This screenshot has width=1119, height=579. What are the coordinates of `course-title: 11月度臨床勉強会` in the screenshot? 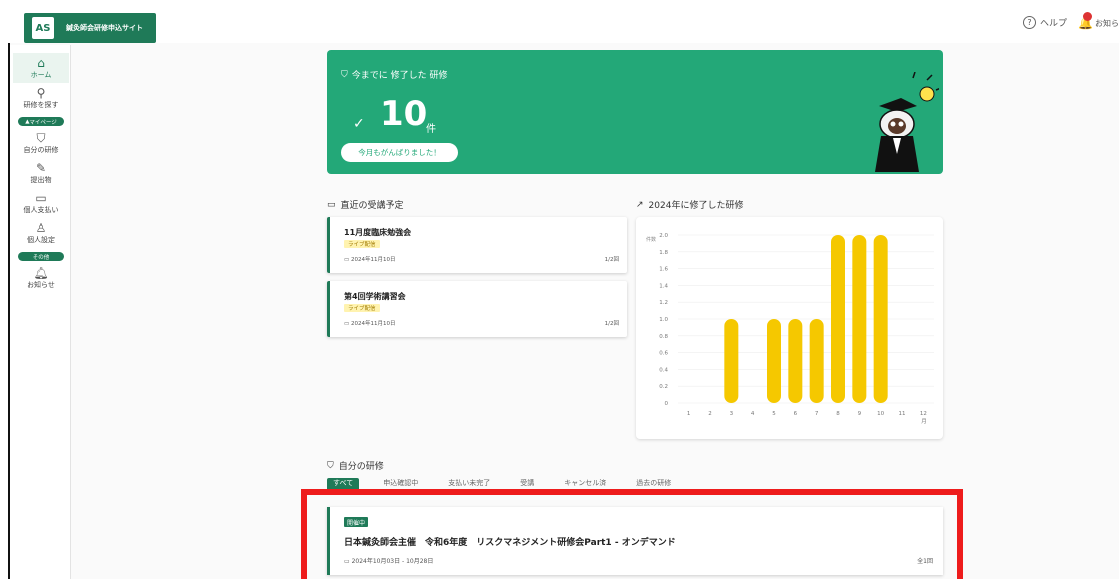 It's located at (378, 232).